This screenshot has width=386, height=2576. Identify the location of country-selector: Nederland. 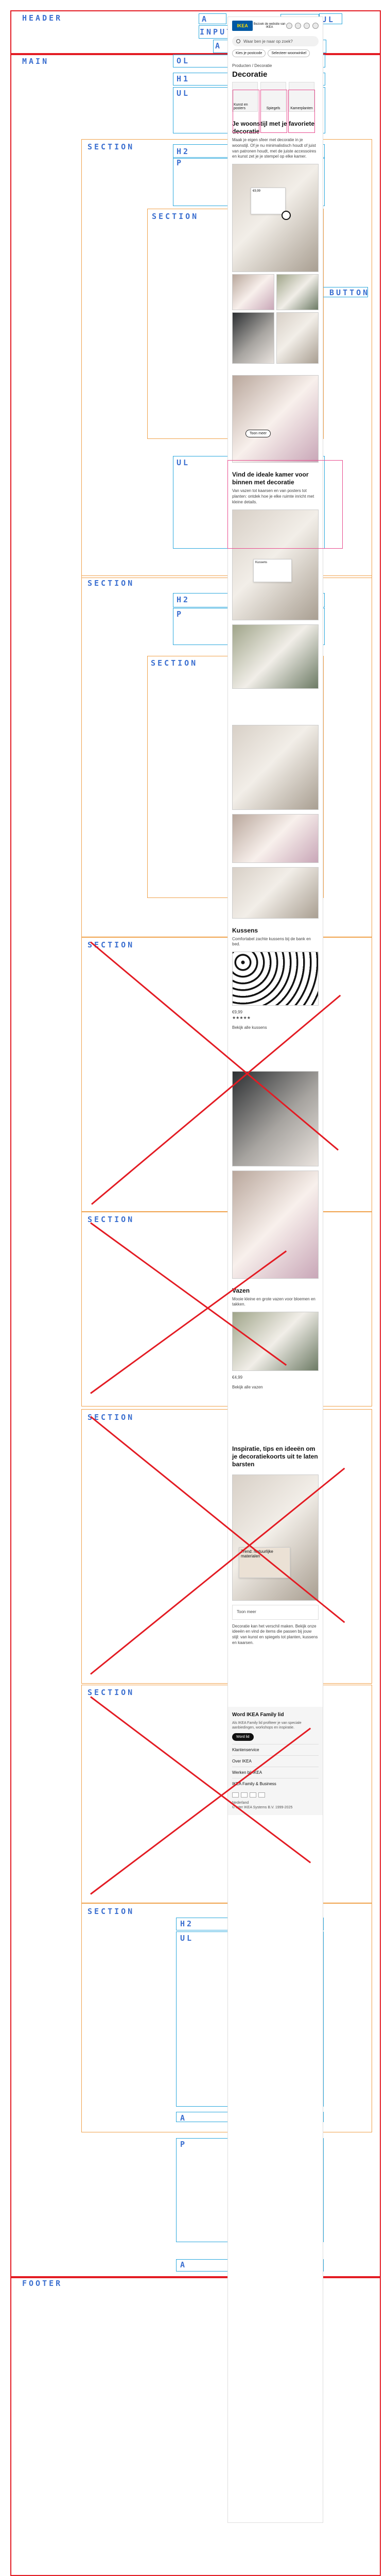
(276, 1803).